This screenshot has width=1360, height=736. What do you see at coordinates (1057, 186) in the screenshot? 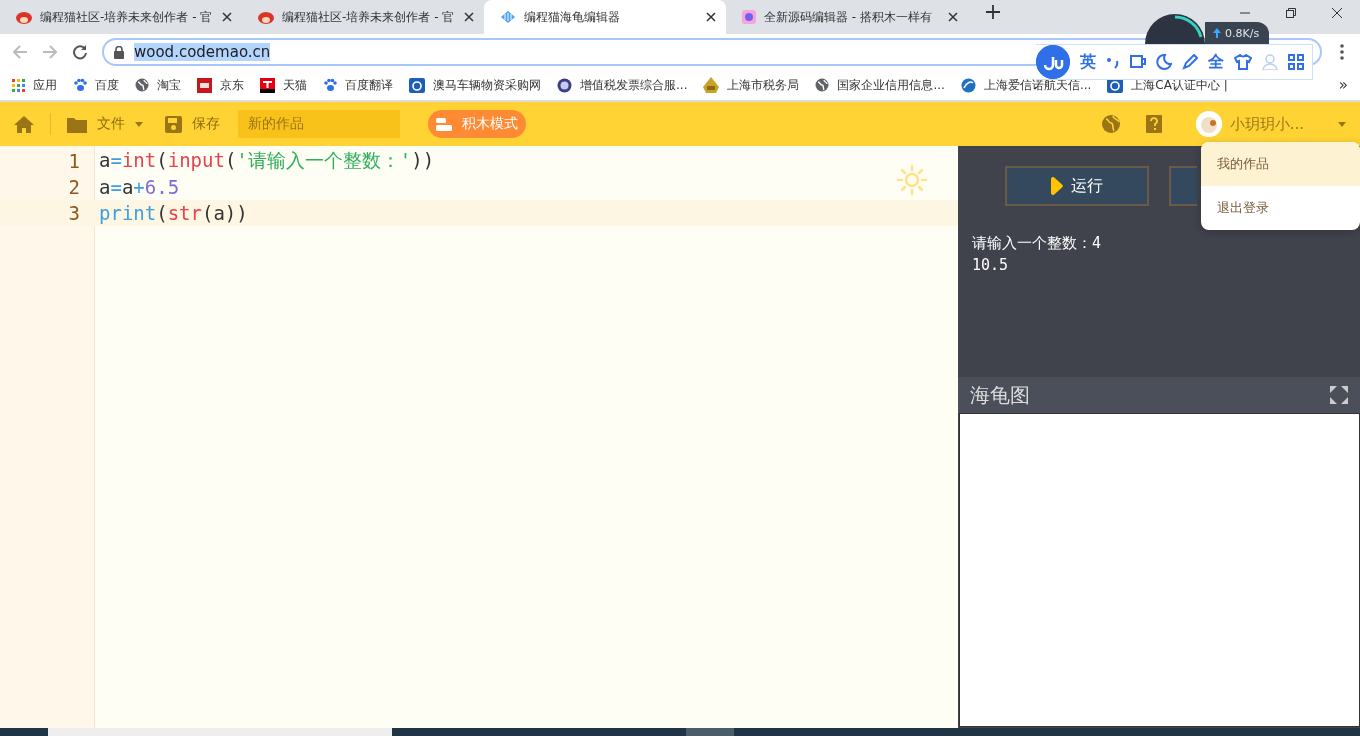
I see `play-icon` at bounding box center [1057, 186].